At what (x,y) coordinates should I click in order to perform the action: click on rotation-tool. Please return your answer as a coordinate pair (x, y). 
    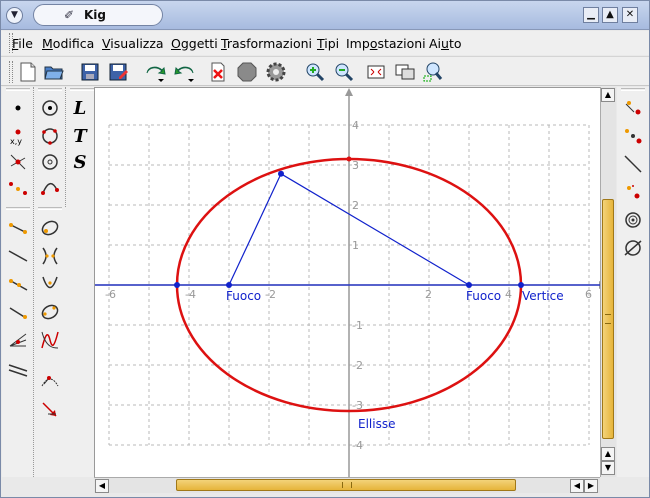
    Looking at the image, I should click on (633, 192).